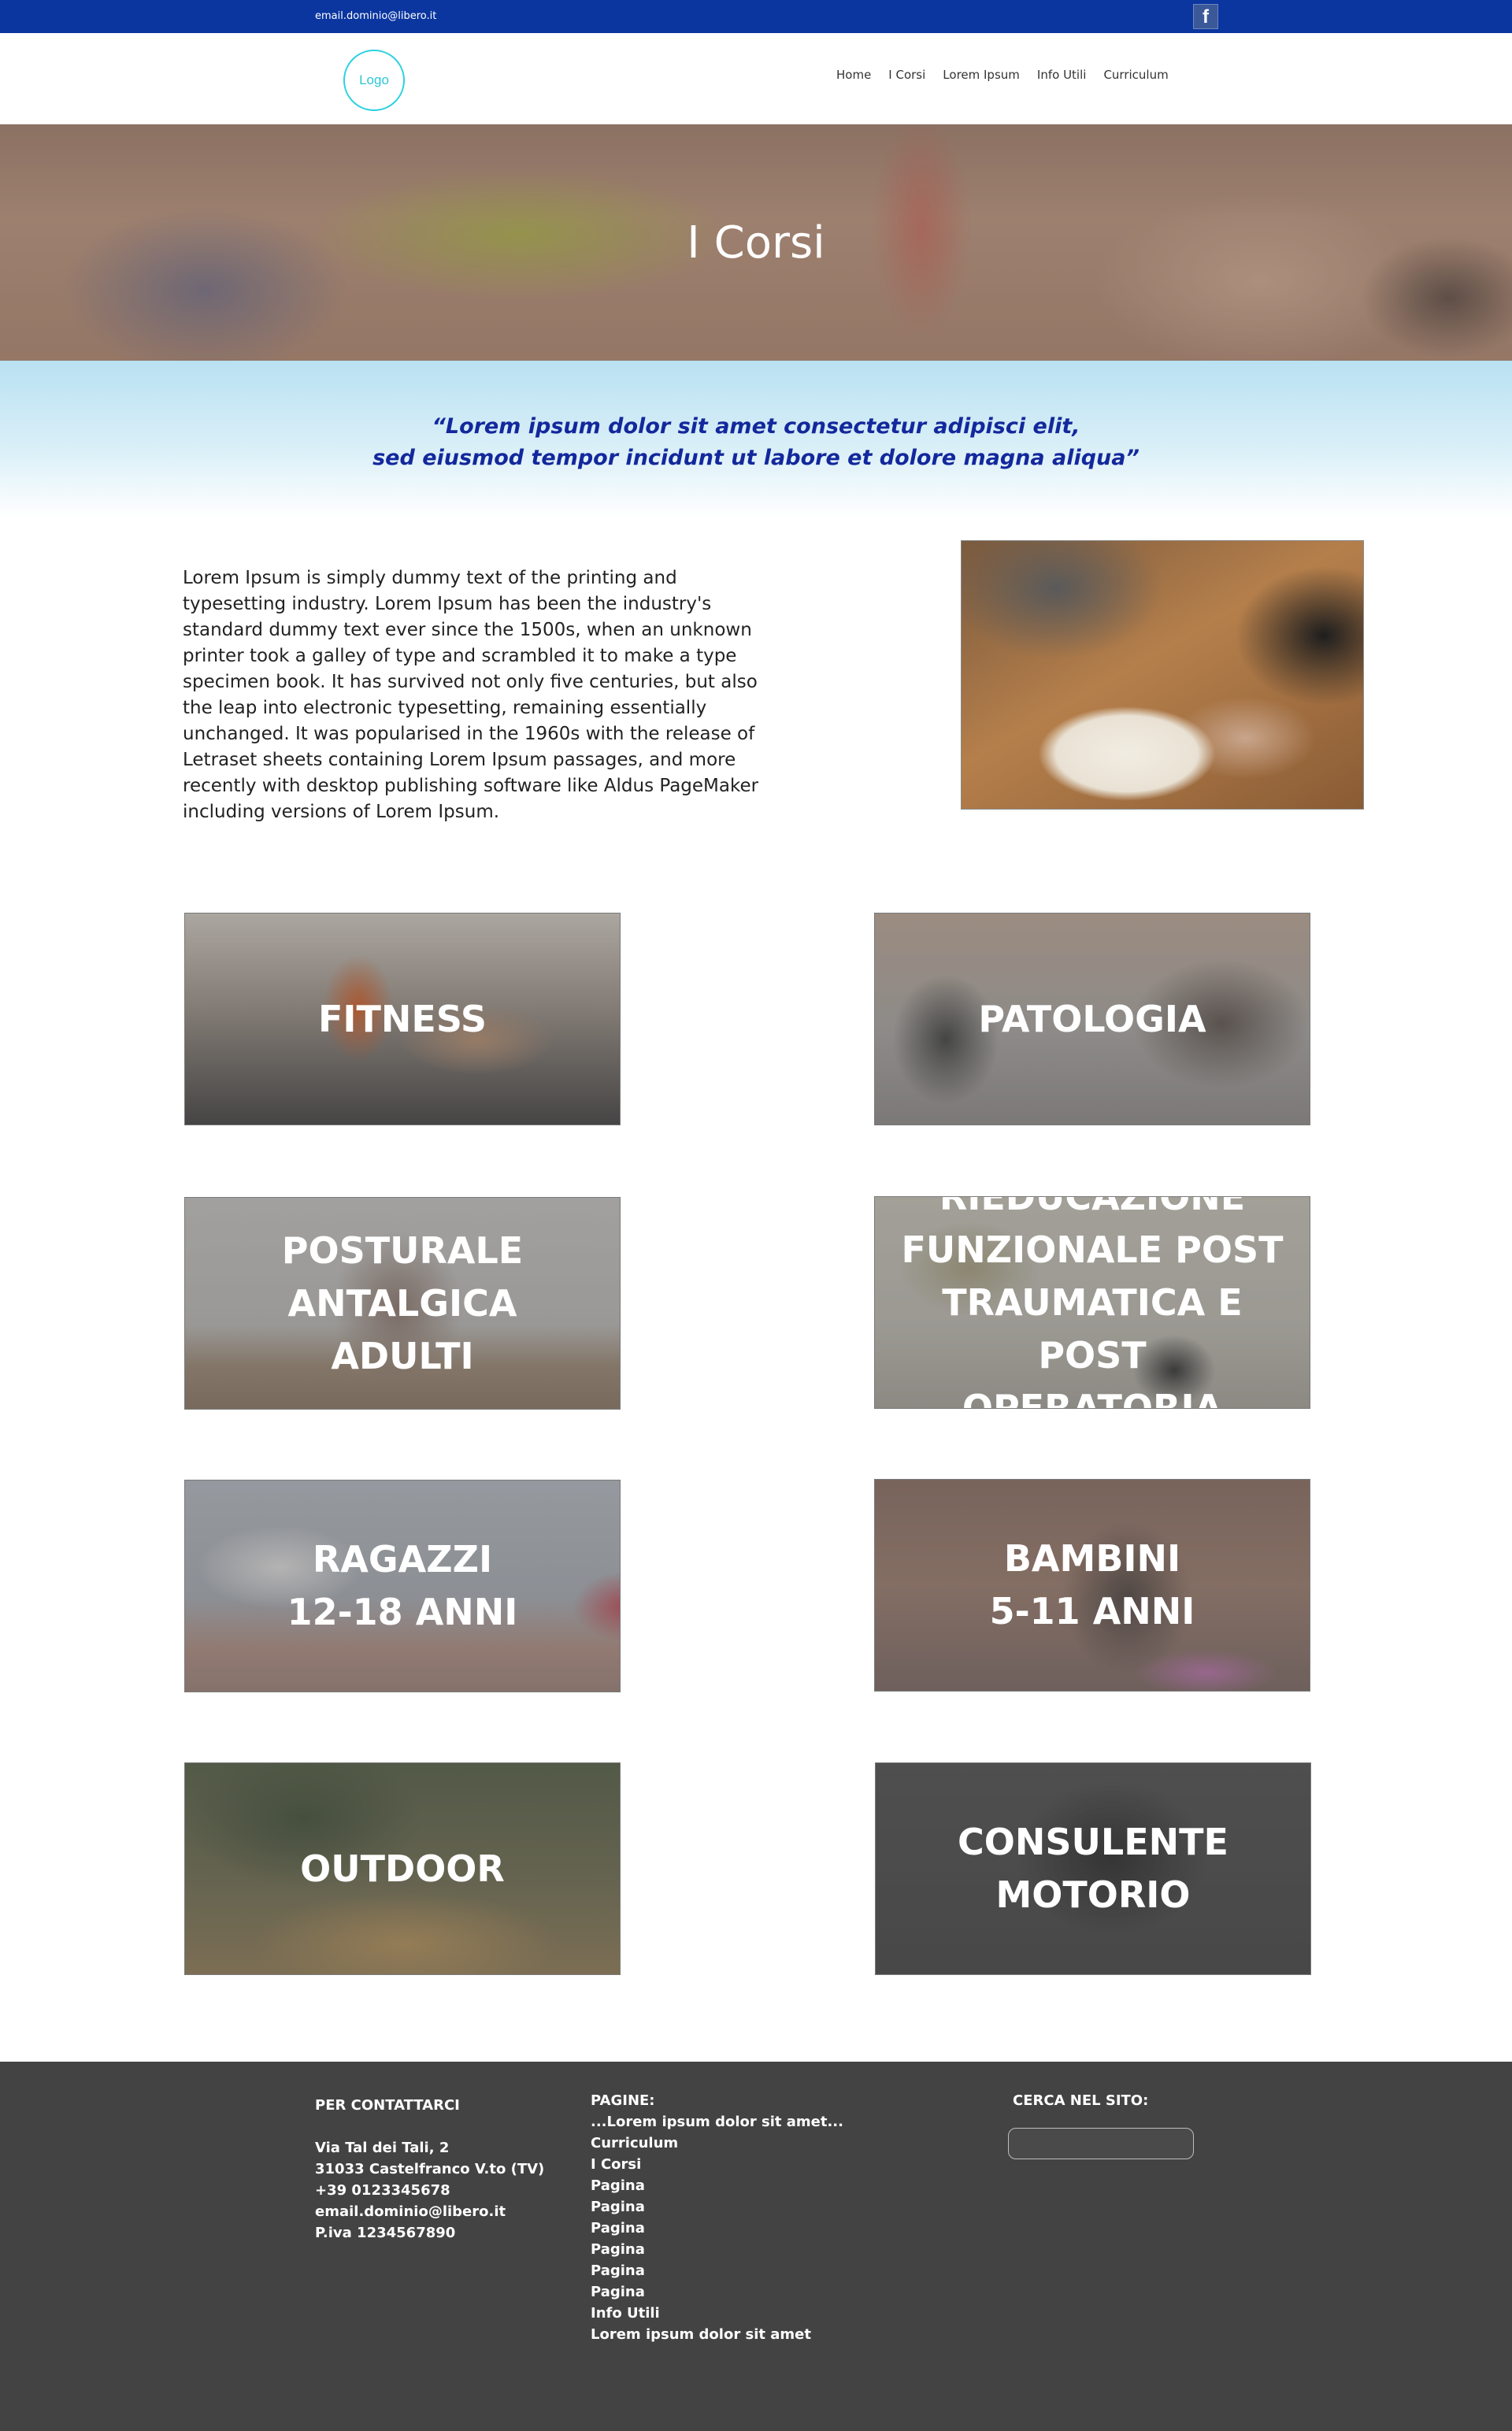 The height and width of the screenshot is (2431, 1512). Describe the element at coordinates (375, 16) in the screenshot. I see `topbar-email: email.dominio@libero.it` at that location.